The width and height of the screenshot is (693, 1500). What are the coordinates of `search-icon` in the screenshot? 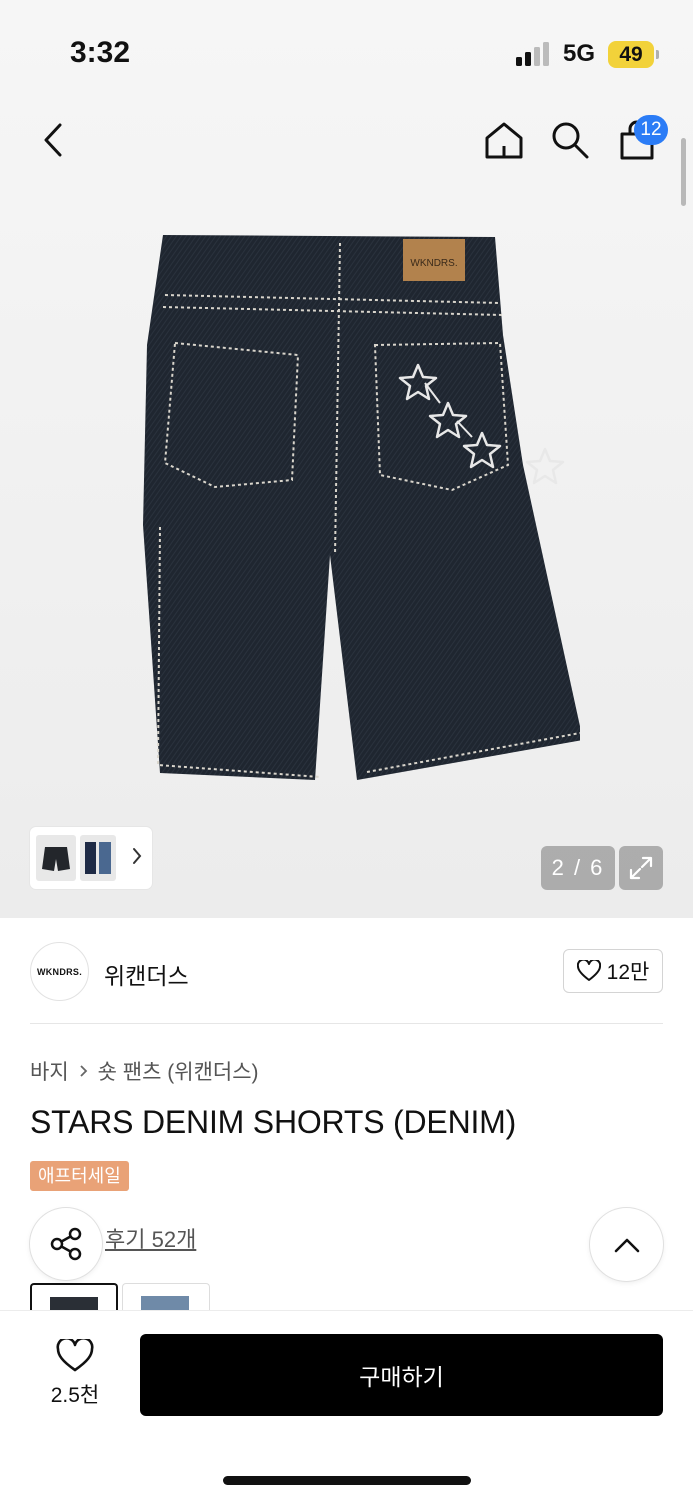 It's located at (570, 140).